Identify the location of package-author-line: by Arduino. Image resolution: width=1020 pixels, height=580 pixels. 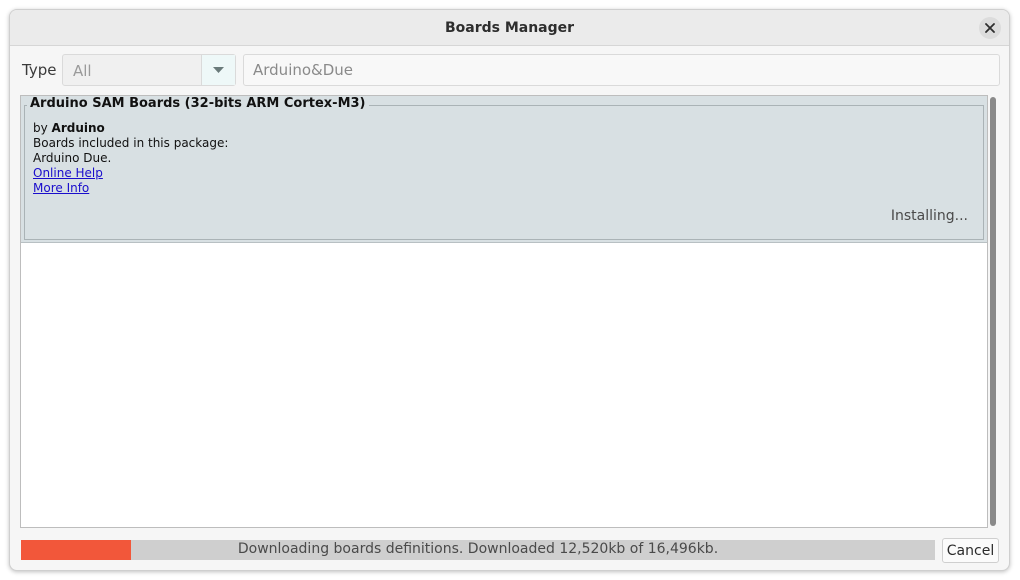
(130, 128).